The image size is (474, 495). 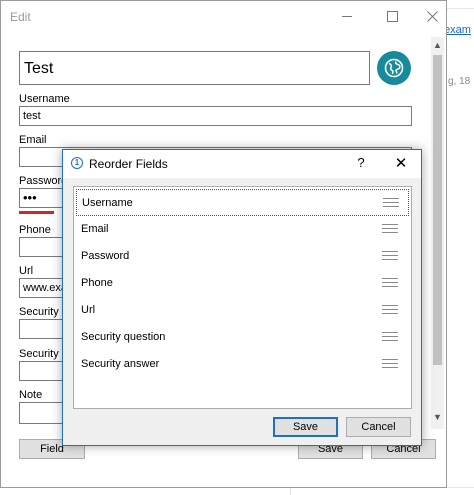 I want to click on list-item-security-answer: Security answer, so click(x=242, y=364).